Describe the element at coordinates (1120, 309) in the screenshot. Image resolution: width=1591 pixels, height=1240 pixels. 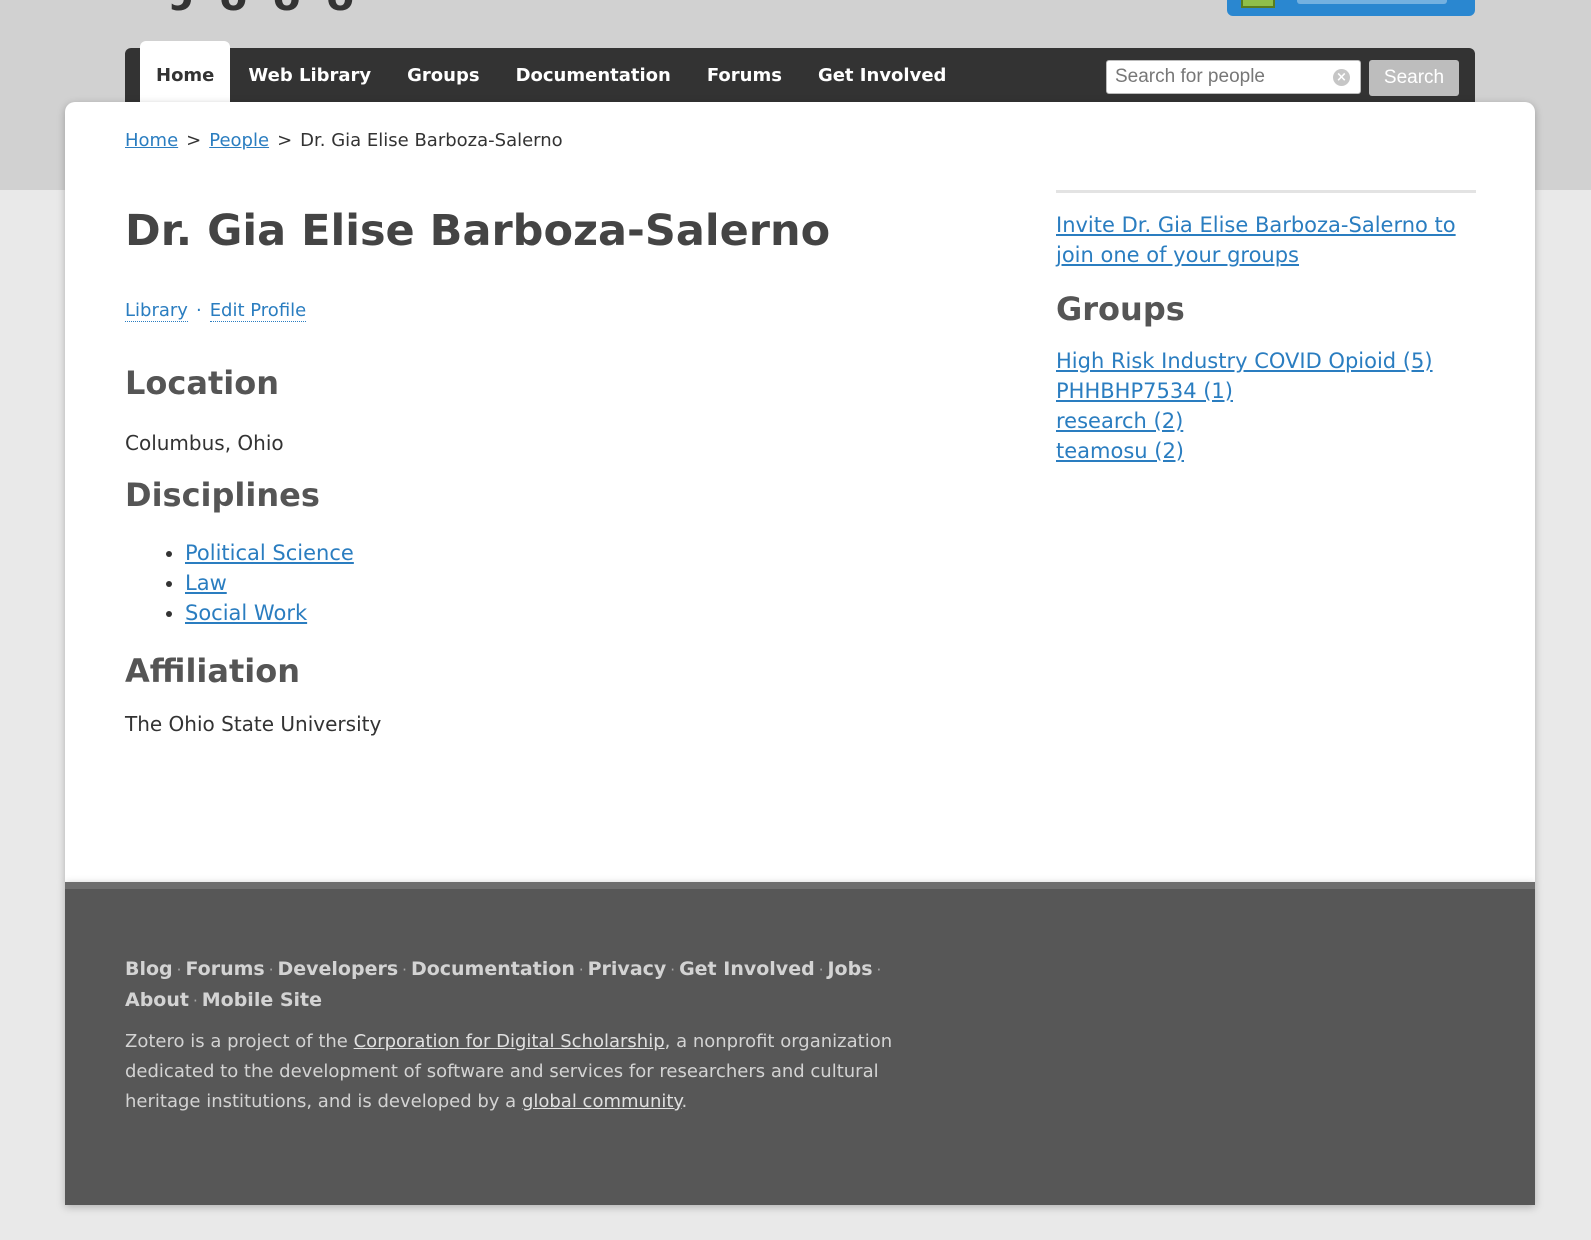
I see `groups-heading: Groups` at that location.